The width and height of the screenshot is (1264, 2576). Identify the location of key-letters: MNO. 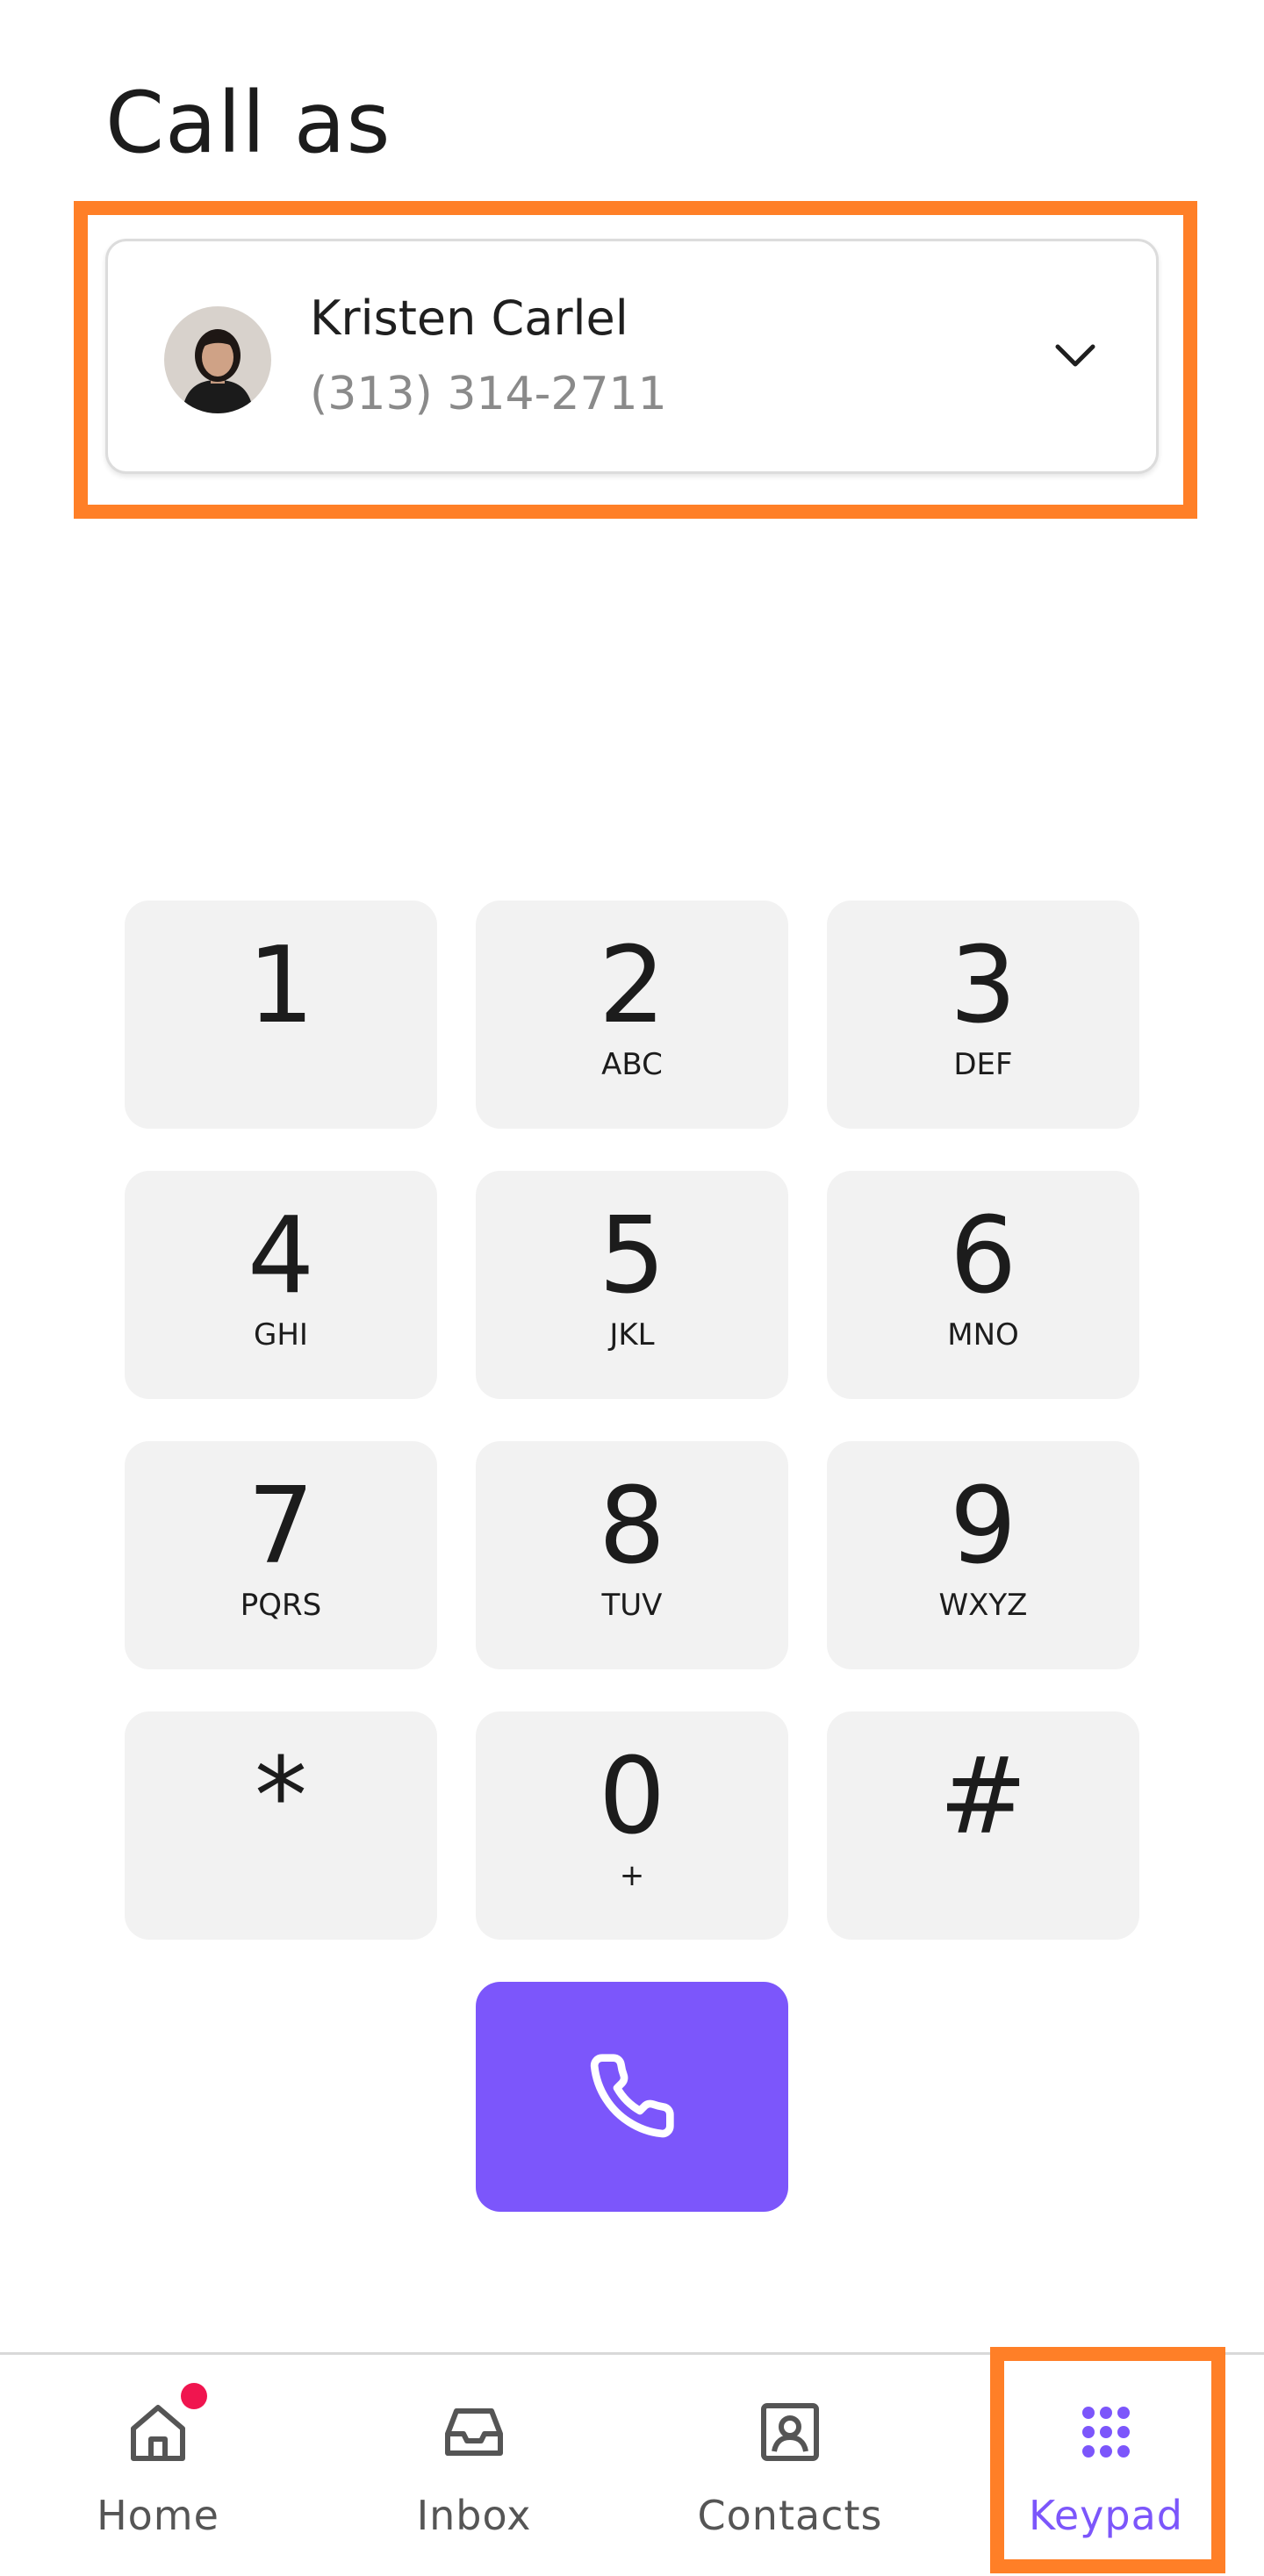
(983, 1335).